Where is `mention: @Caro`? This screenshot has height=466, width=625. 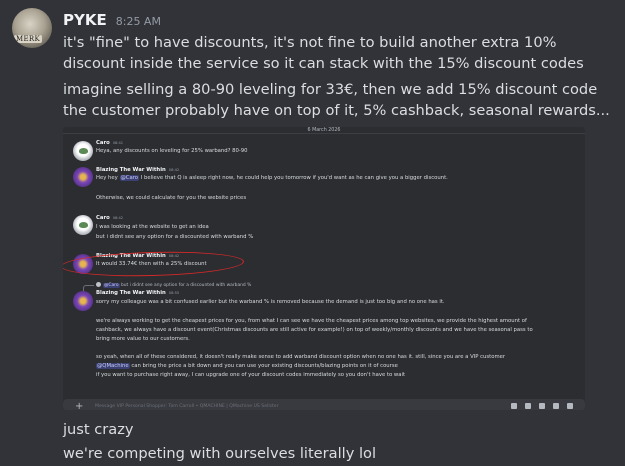
mention: @Caro is located at coordinates (129, 178).